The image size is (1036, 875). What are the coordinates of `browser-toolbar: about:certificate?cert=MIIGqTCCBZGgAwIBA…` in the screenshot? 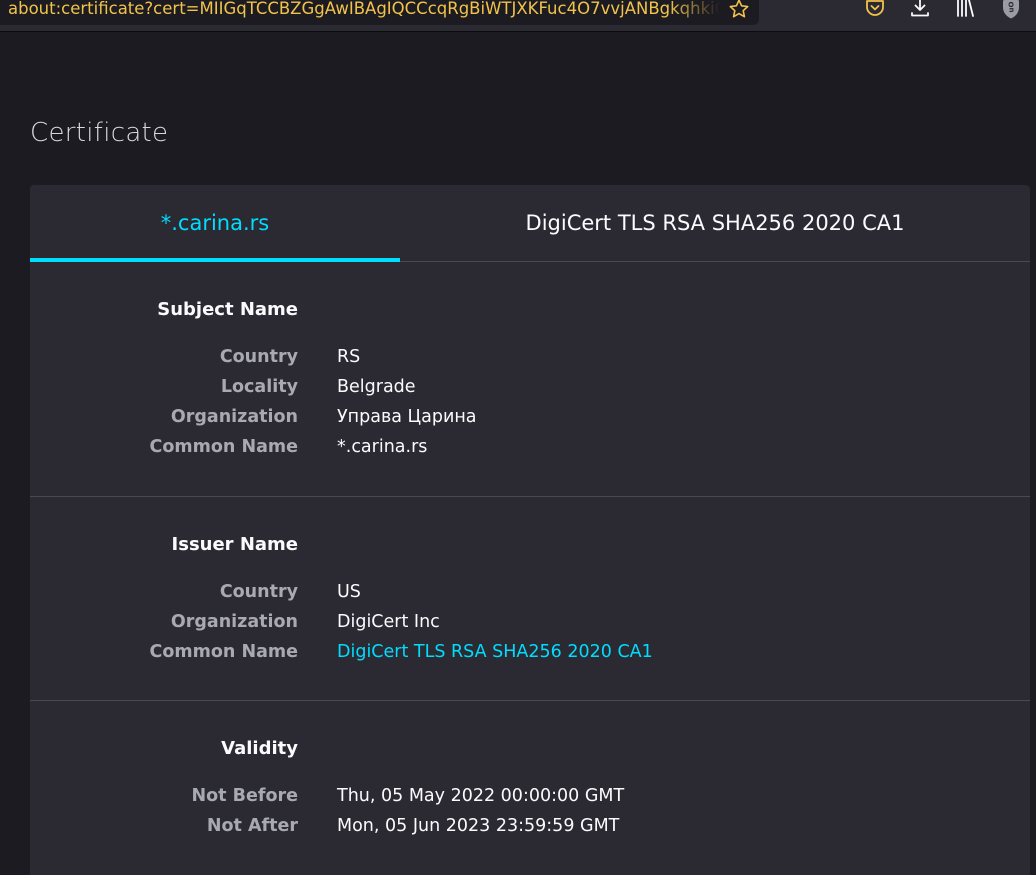 It's located at (518, 16).